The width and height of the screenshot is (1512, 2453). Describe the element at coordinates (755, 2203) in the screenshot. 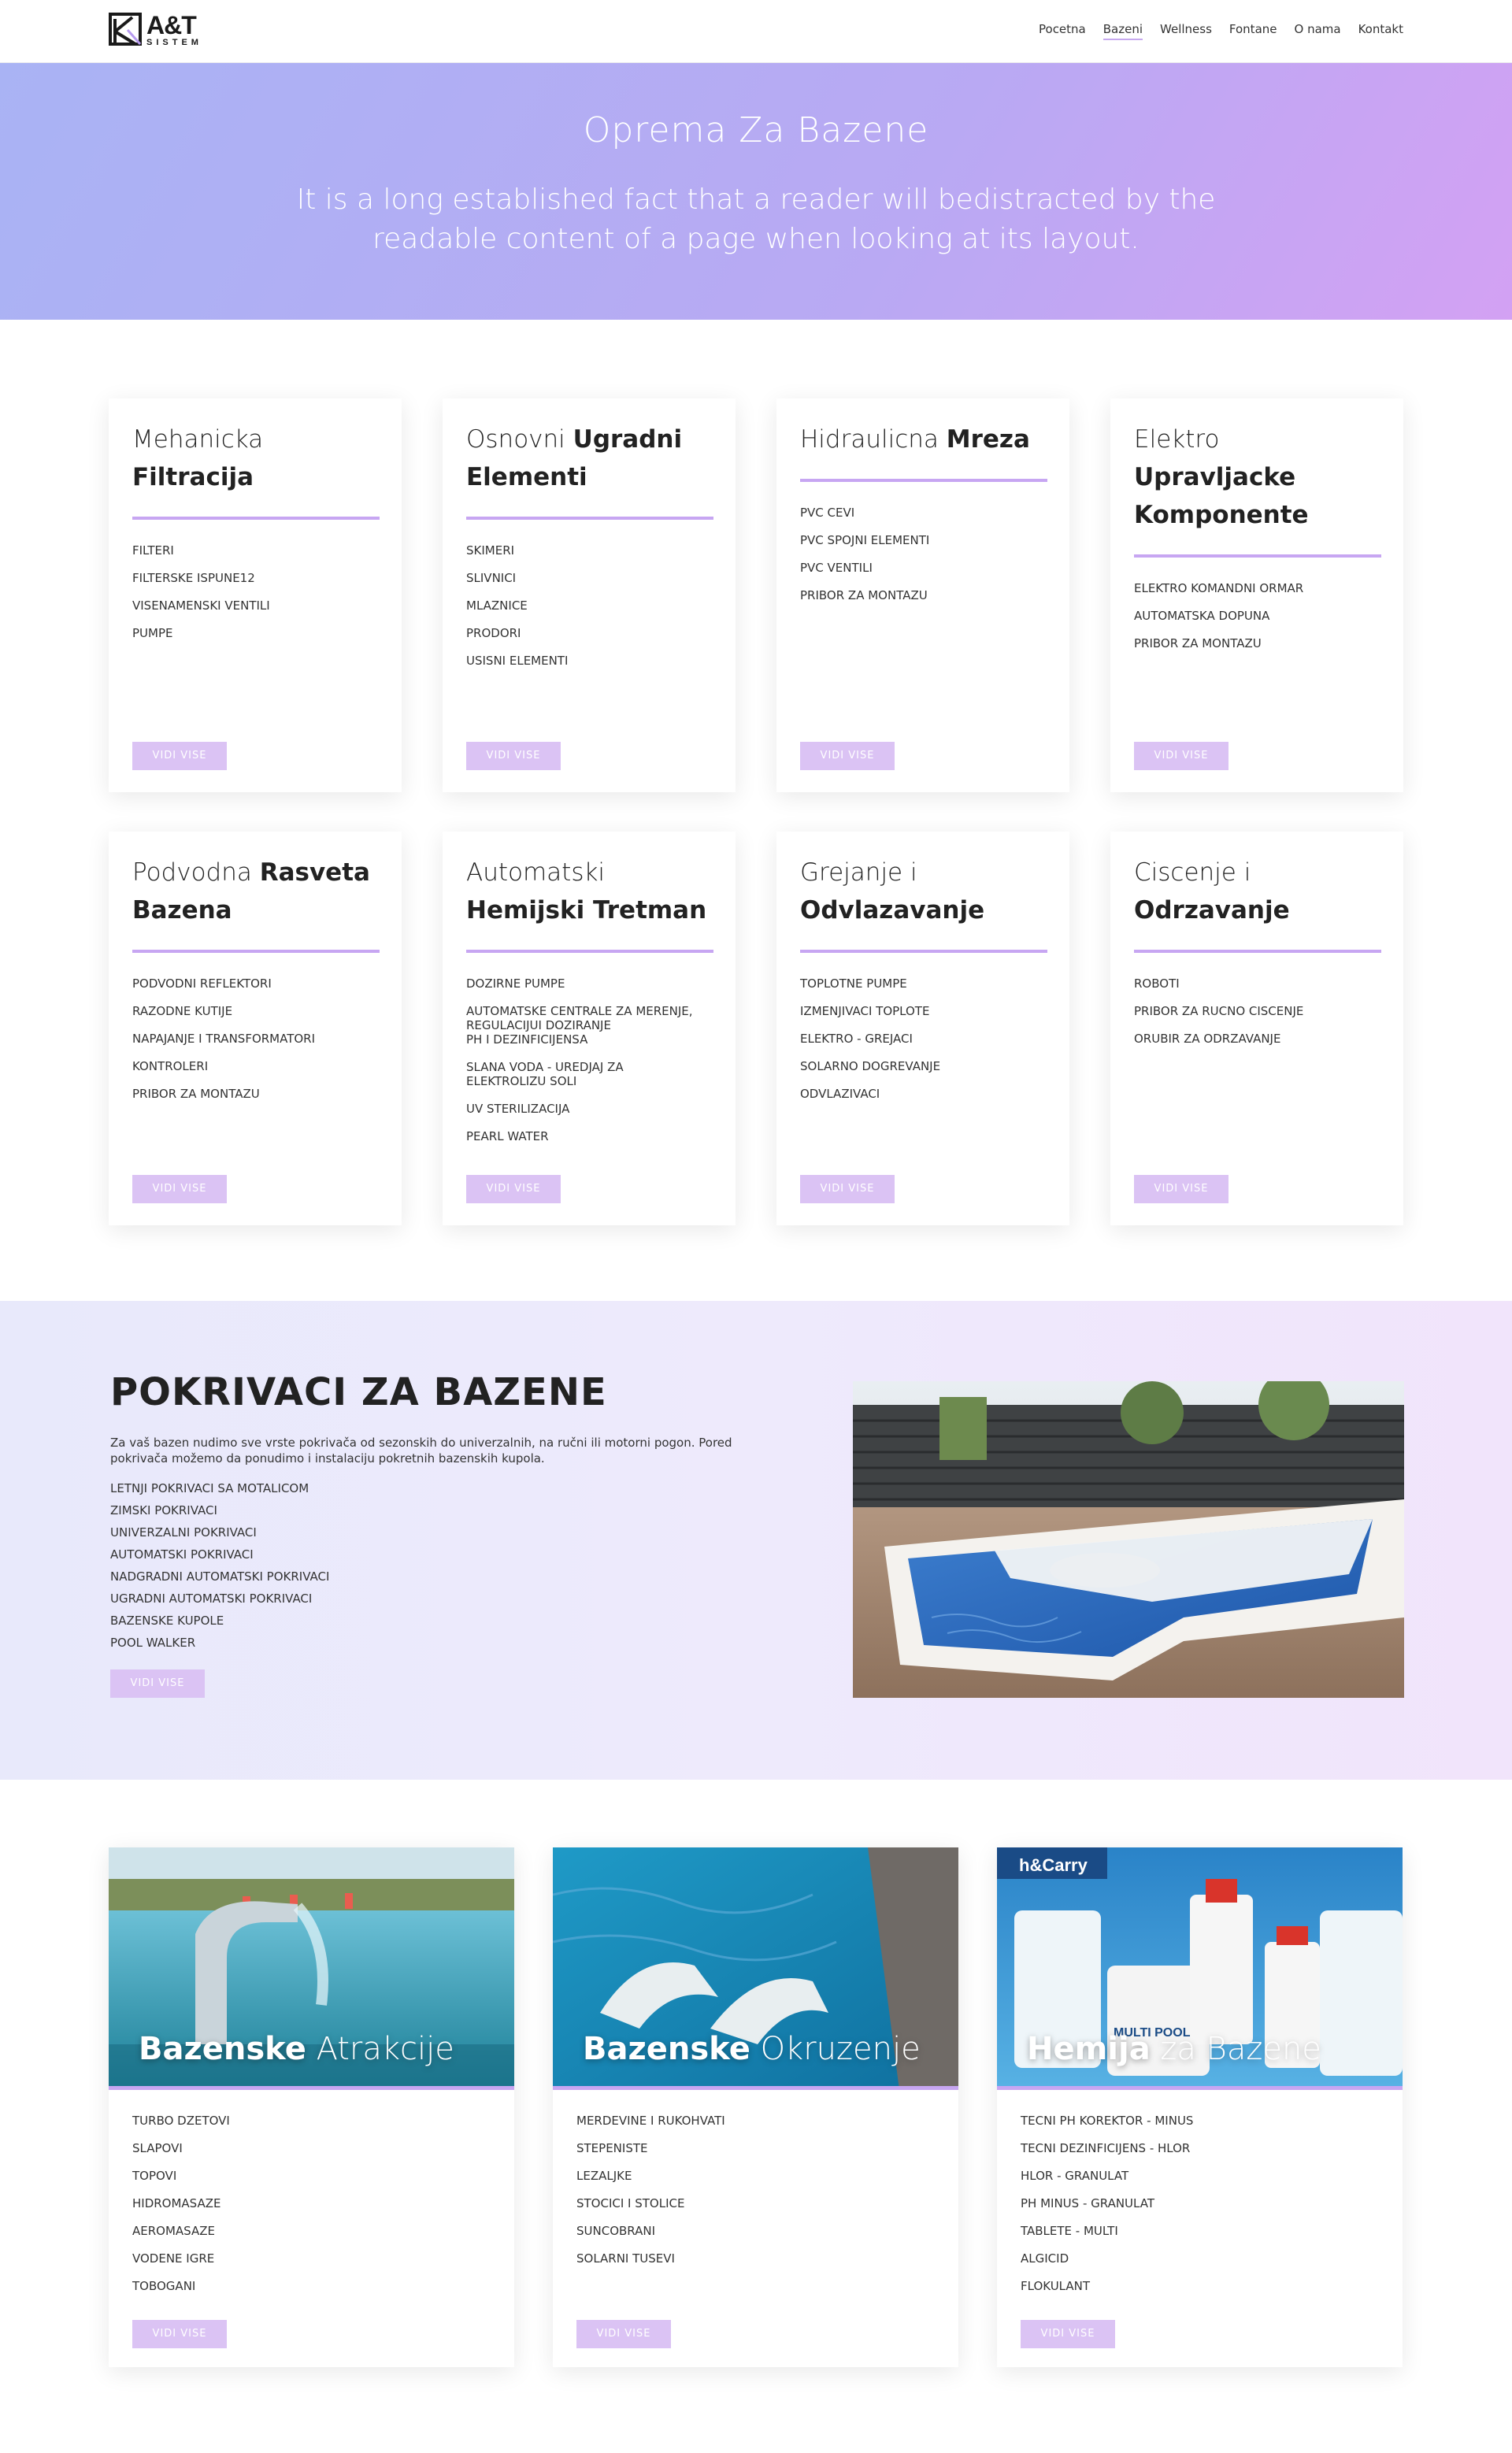

I see `list-item: STOCICI I STOLICE` at that location.